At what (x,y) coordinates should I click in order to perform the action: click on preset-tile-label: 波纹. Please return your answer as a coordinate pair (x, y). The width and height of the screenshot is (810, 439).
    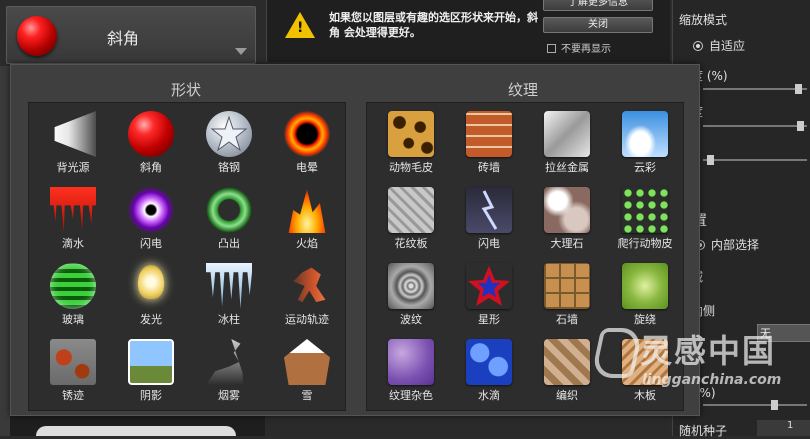
    Looking at the image, I should click on (411, 319).